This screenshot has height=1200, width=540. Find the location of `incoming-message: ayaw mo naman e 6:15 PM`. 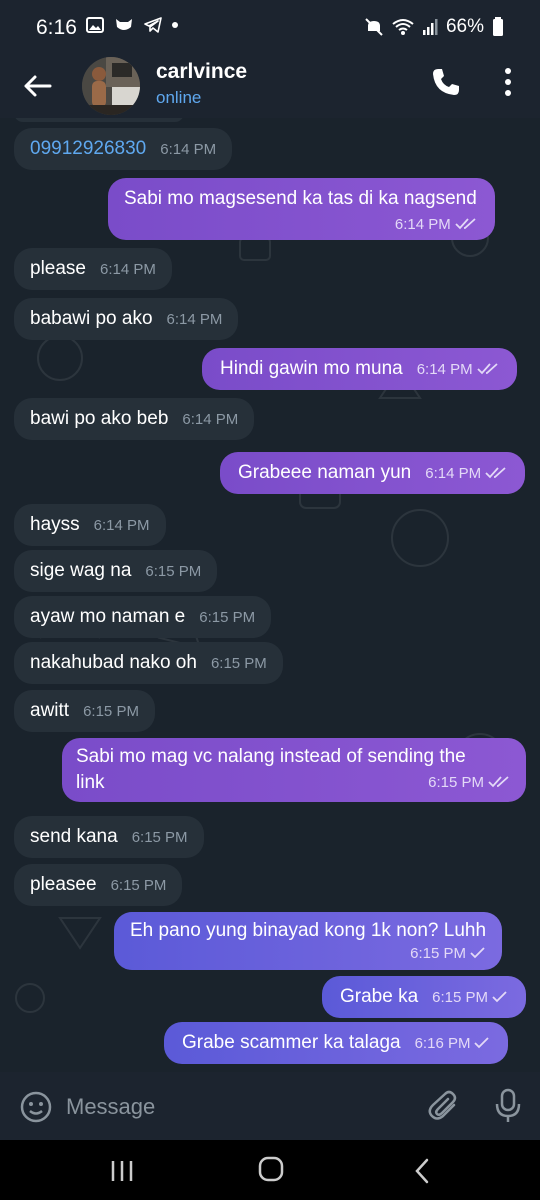

incoming-message: ayaw mo naman e 6:15 PM is located at coordinates (143, 617).